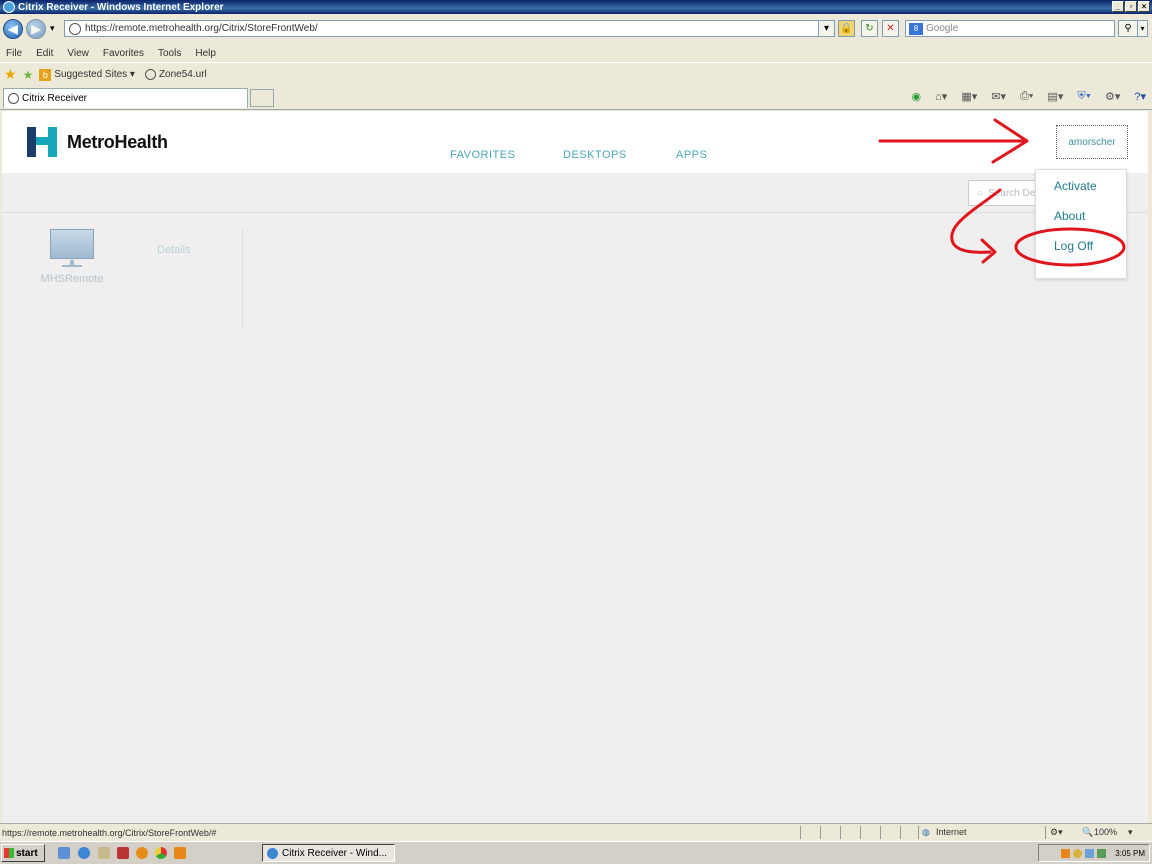 This screenshot has height=864, width=1152. I want to click on tab-apps: APPS, so click(691, 155).